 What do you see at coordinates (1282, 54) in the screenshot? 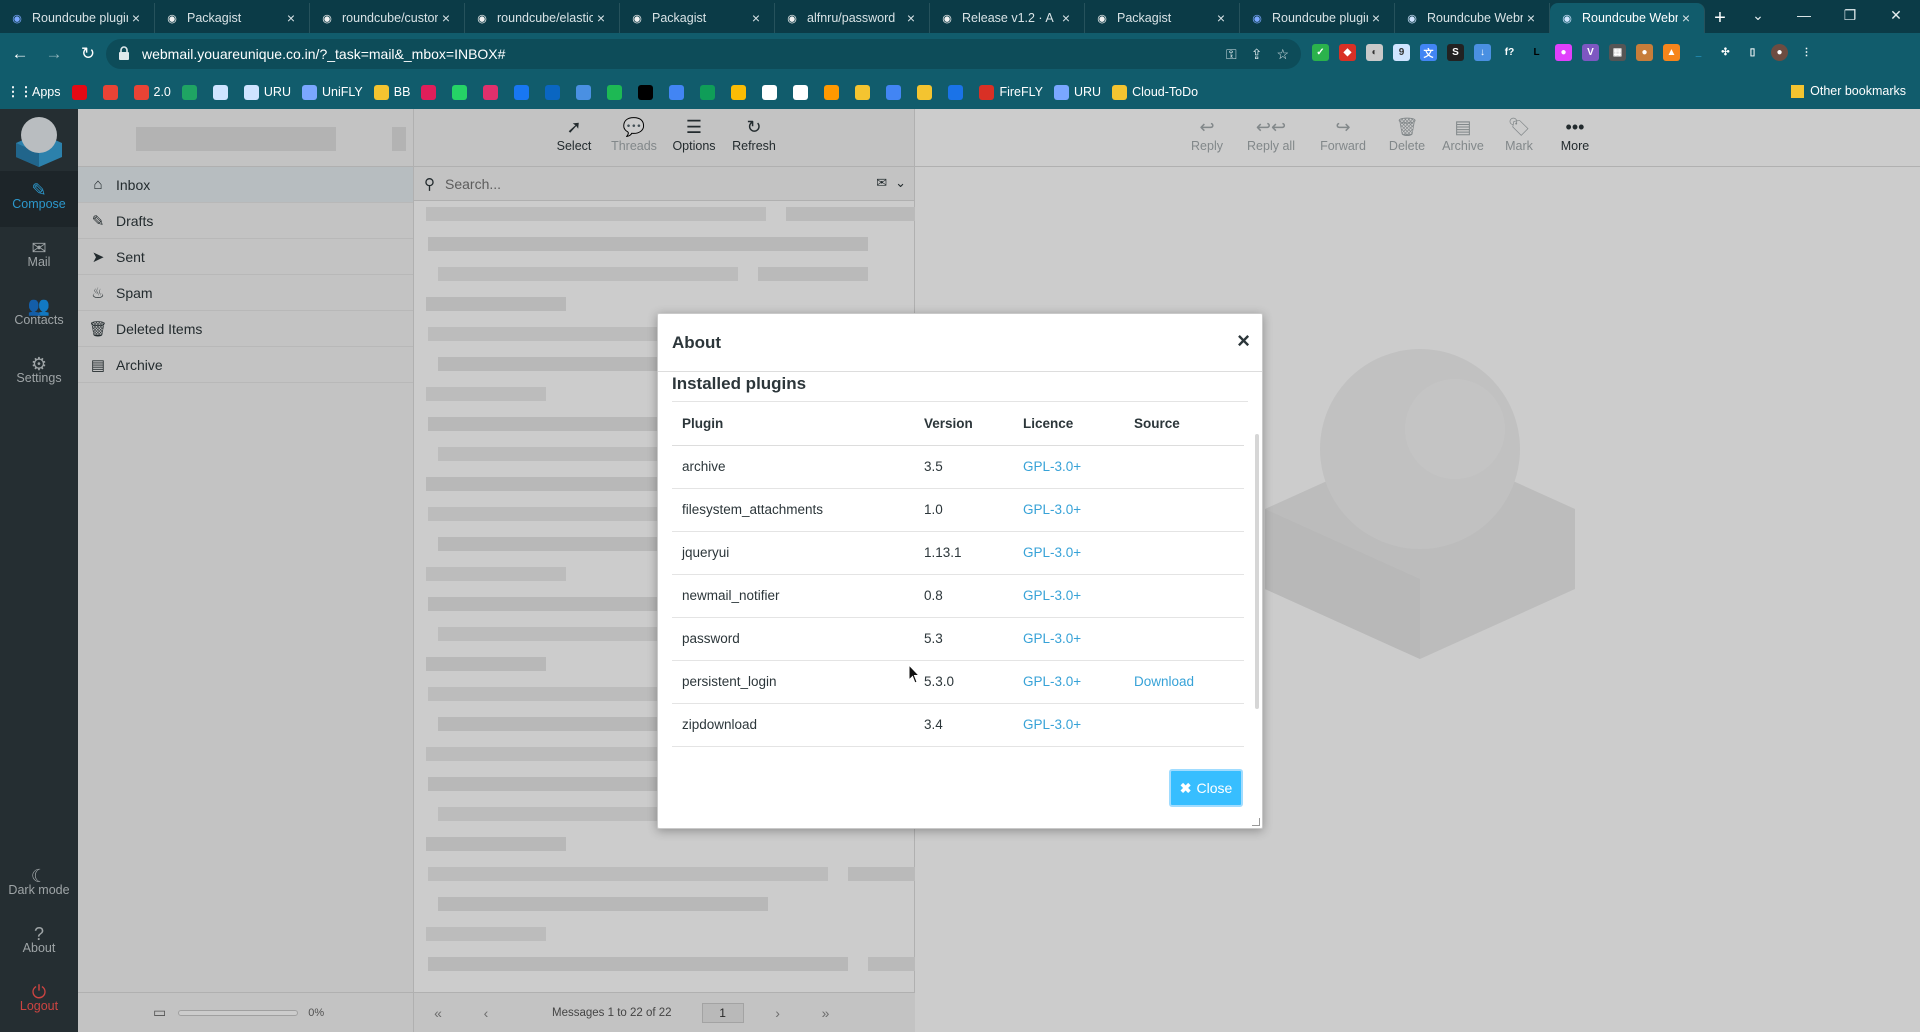
I see `star-icon: ☆` at bounding box center [1282, 54].